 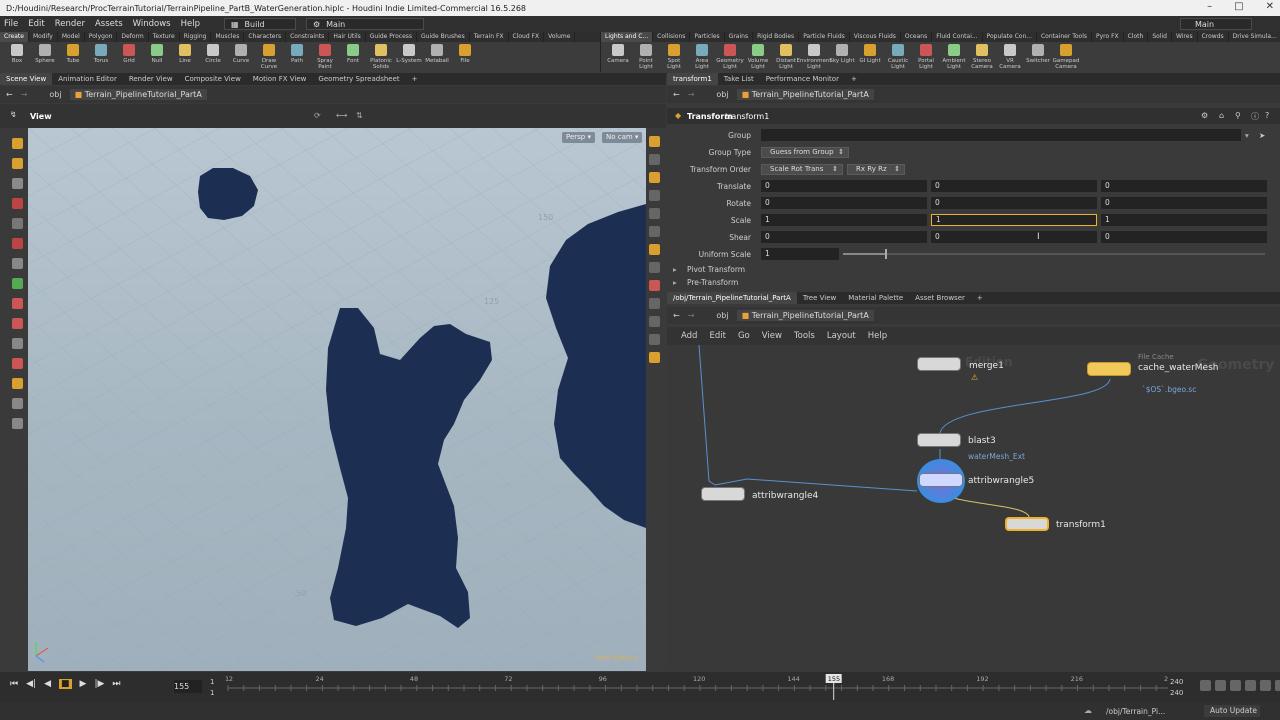 What do you see at coordinates (17, 203) in the screenshot?
I see `handle-tool-icon` at bounding box center [17, 203].